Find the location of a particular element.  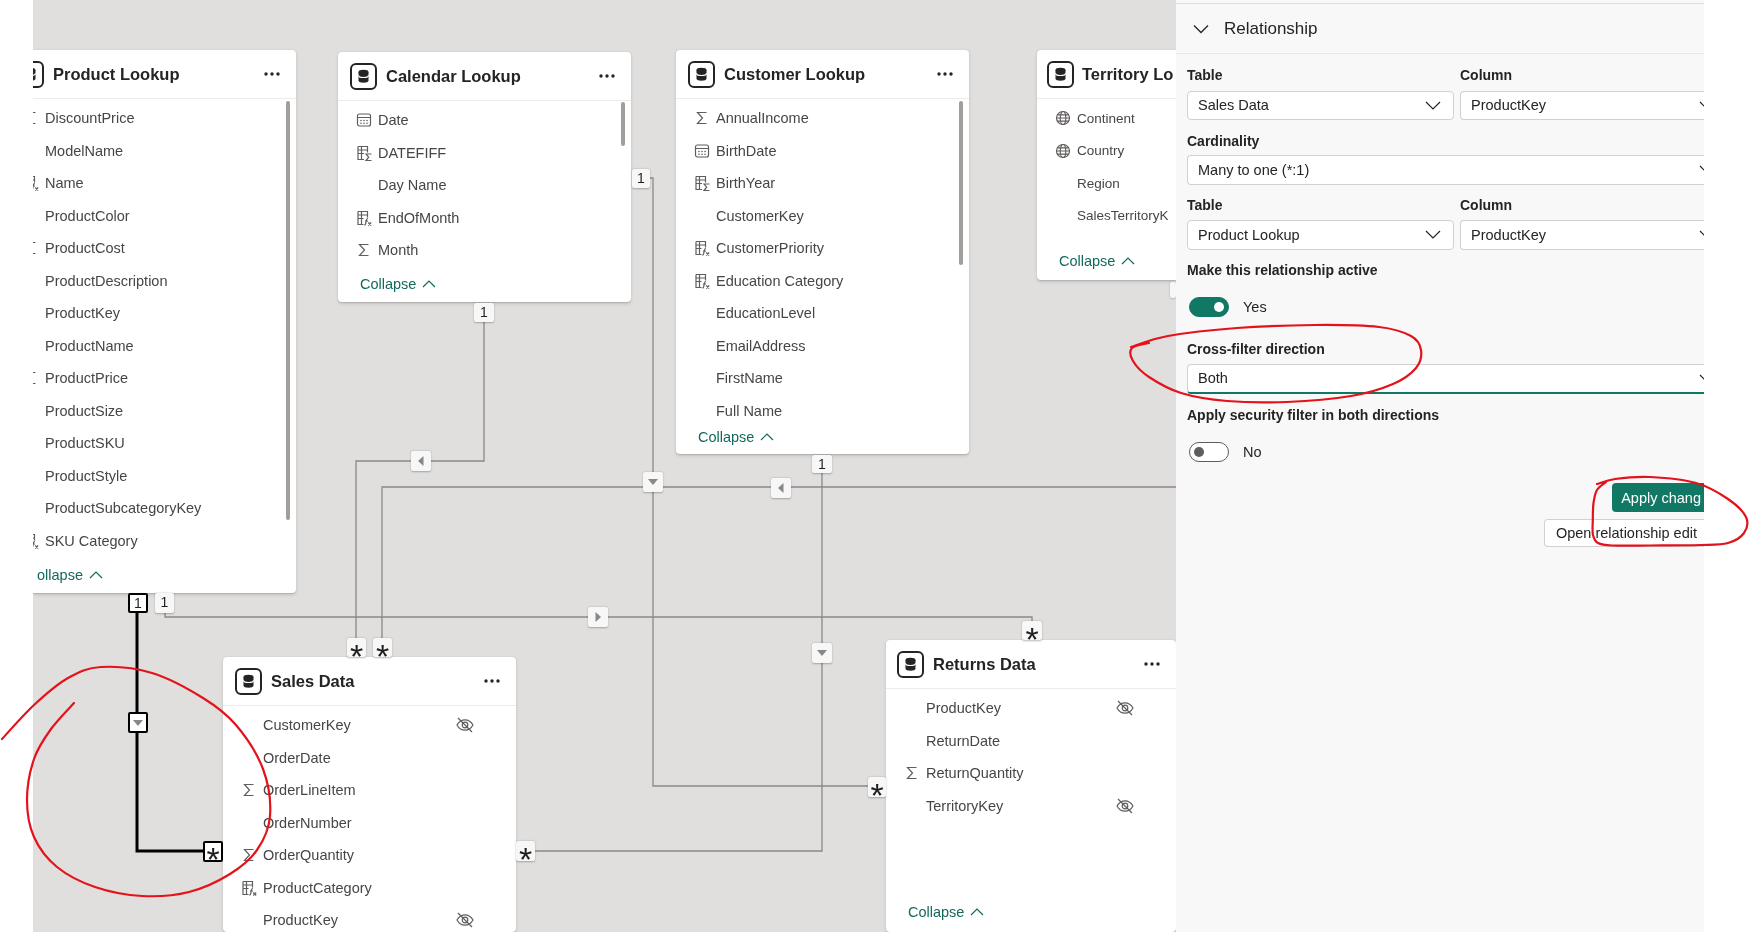

field-name: OrderQuantity is located at coordinates (309, 855).